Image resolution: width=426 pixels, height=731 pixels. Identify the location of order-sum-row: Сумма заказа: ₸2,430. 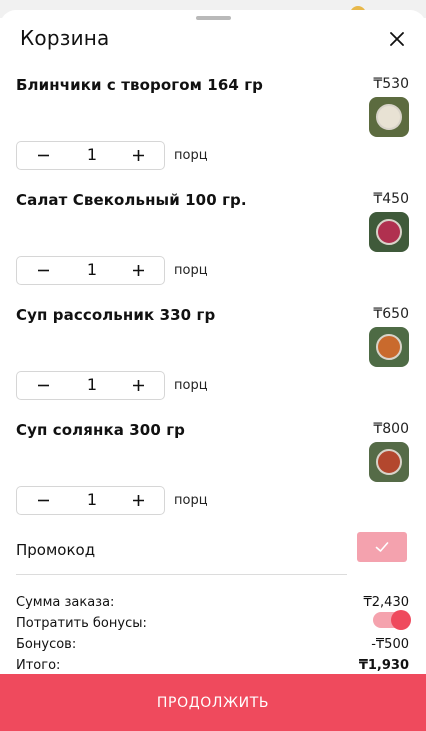
(212, 604).